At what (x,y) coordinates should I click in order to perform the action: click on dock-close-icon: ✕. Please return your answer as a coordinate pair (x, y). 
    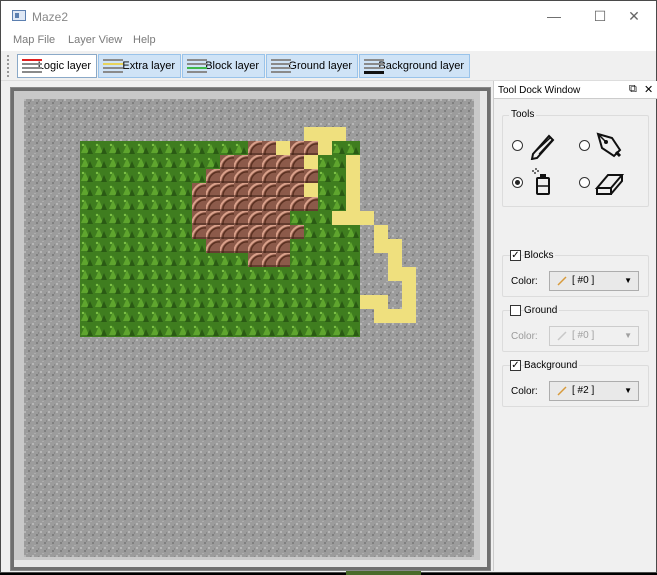
    Looking at the image, I should click on (648, 89).